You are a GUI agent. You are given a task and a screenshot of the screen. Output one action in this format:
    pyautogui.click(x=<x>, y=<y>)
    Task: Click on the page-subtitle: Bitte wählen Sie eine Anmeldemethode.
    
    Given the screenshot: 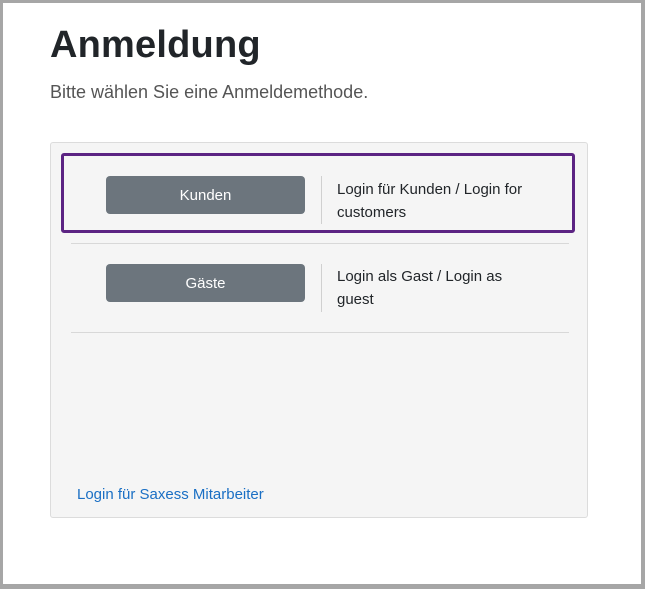 What is the action you would take?
    pyautogui.click(x=209, y=92)
    